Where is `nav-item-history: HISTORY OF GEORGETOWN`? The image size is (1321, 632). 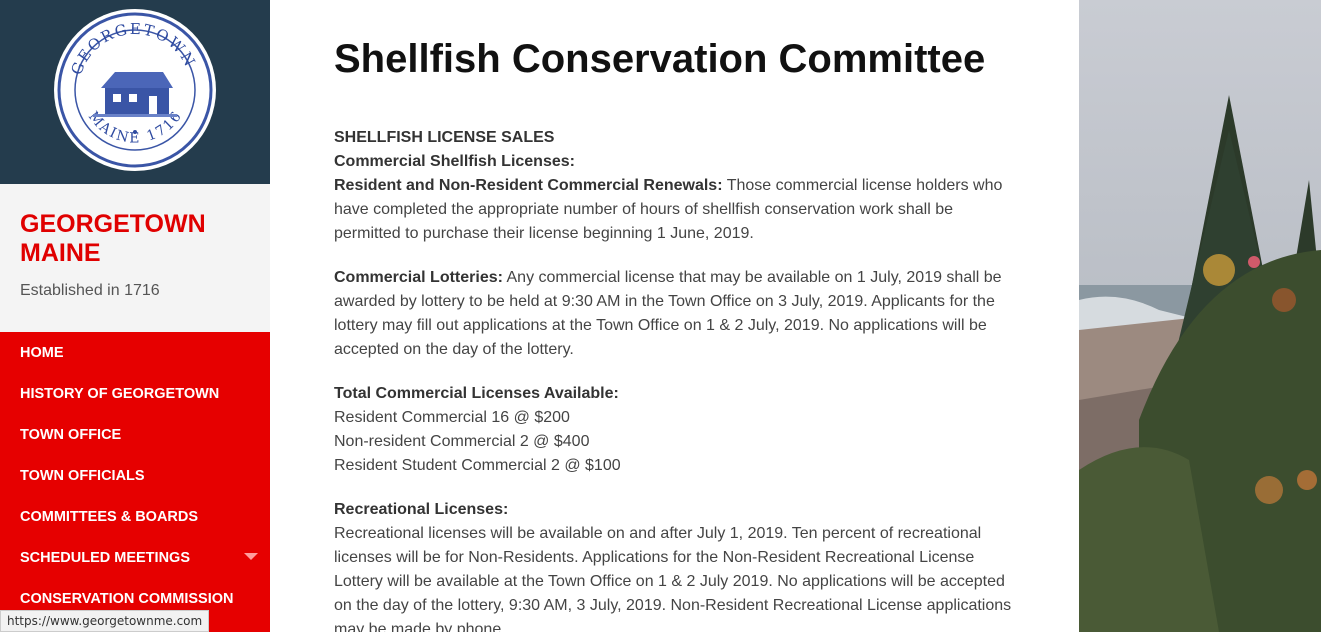
nav-item-history: HISTORY OF GEORGETOWN is located at coordinates (135, 393).